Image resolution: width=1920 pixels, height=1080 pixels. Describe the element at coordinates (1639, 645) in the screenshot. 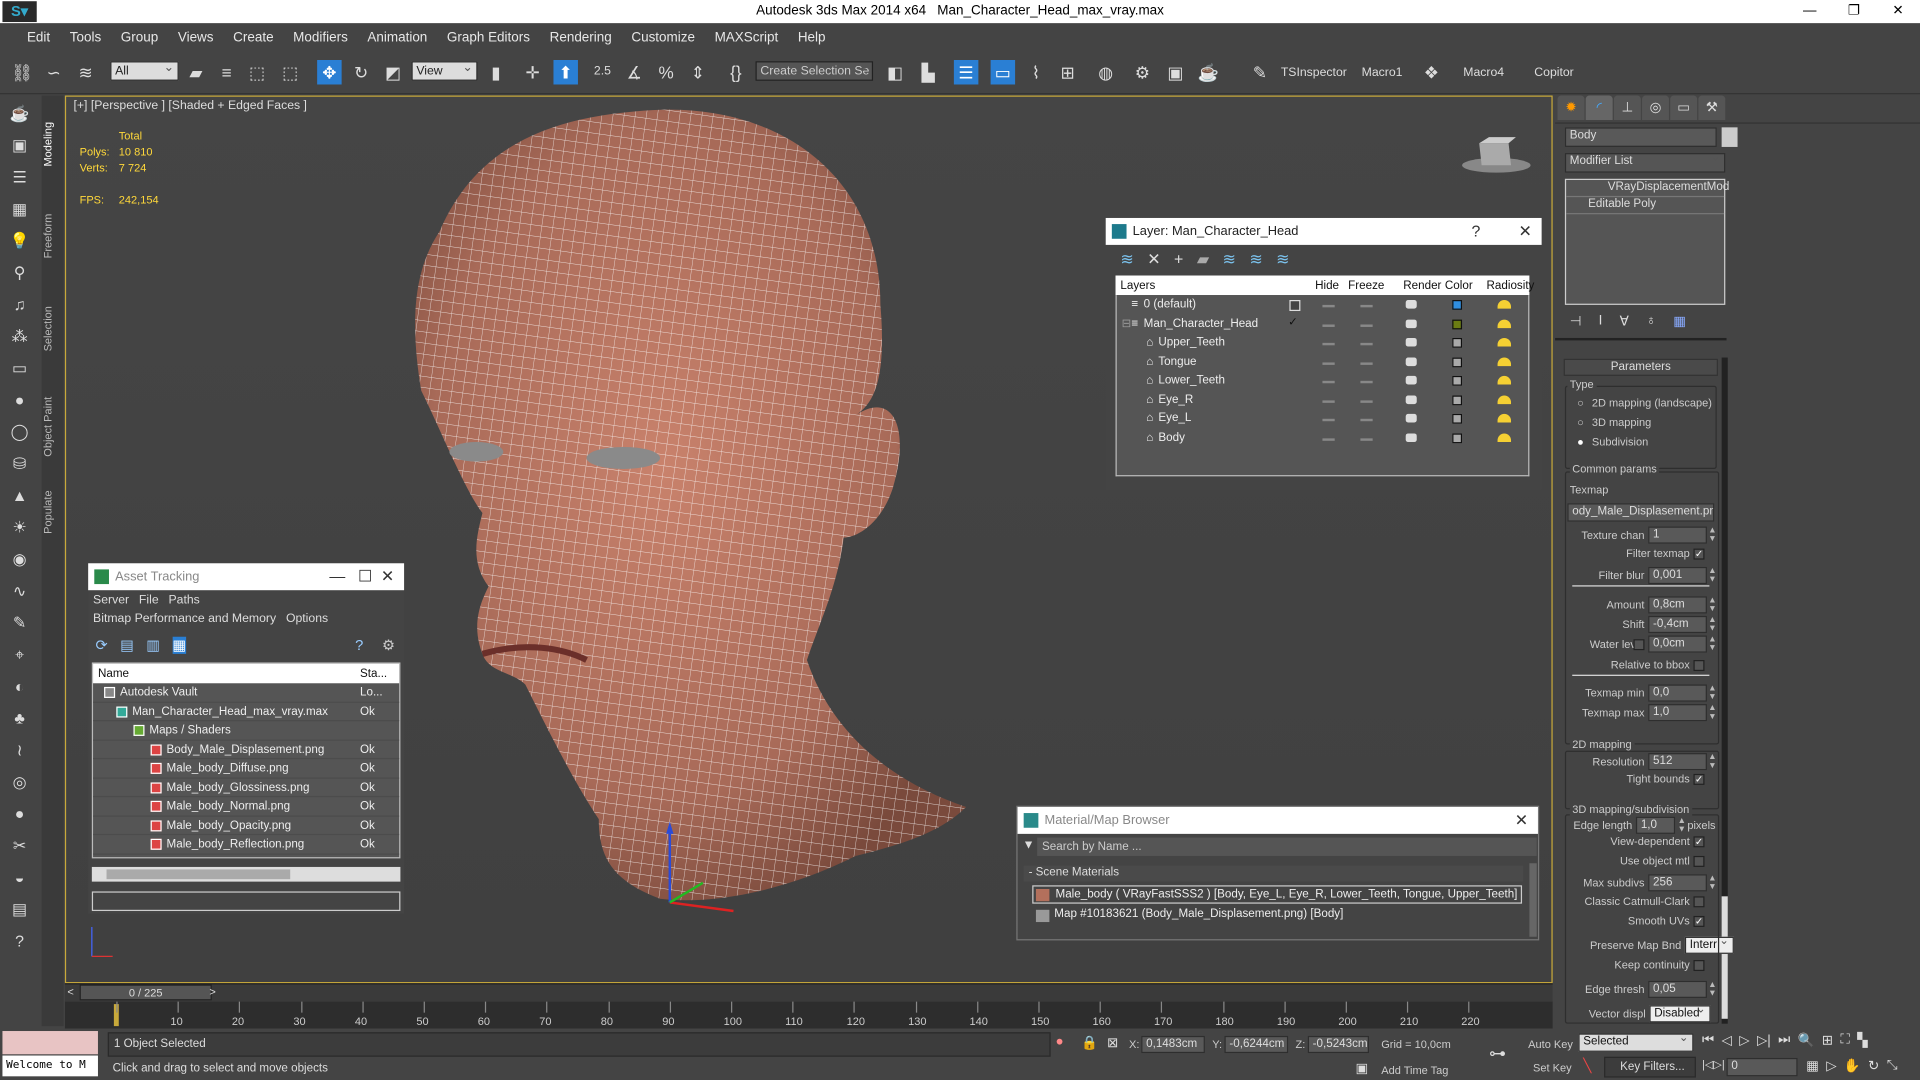

I see `water-level-checkbox` at that location.